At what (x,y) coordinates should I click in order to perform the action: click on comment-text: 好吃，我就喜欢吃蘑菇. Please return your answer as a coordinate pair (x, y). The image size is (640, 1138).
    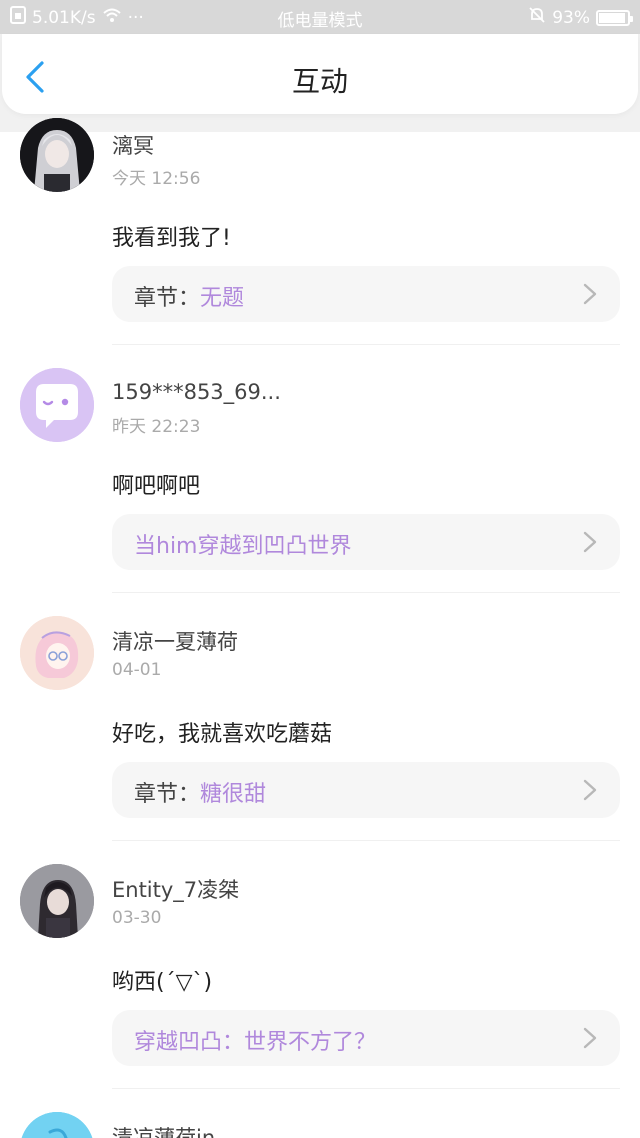
    Looking at the image, I should click on (222, 734).